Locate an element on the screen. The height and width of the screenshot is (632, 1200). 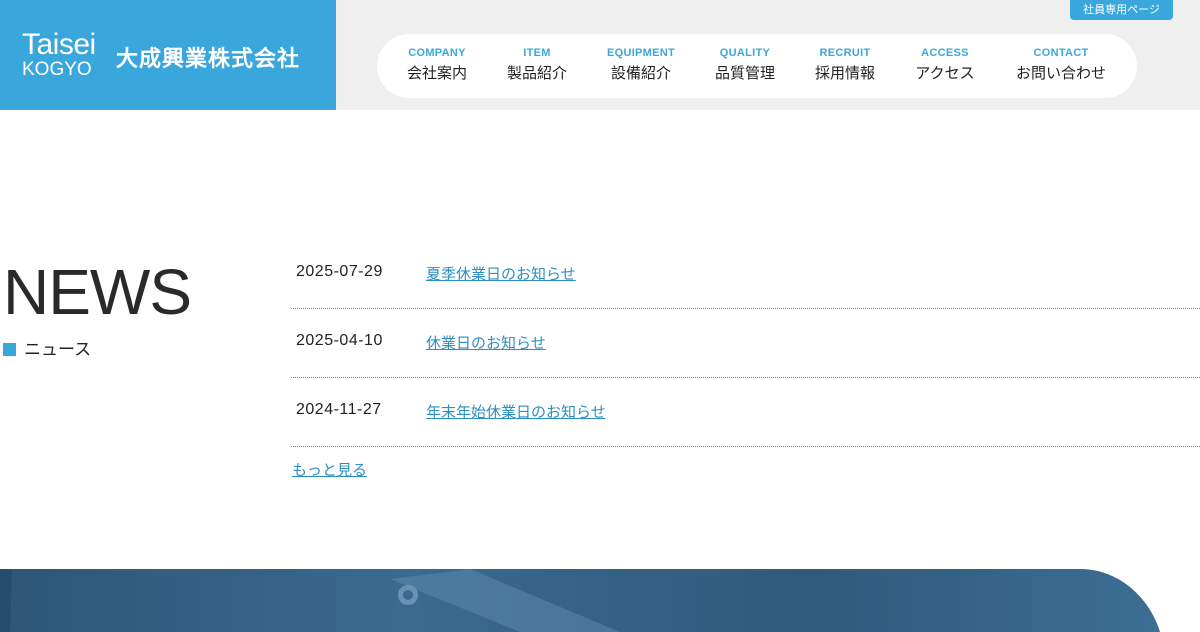
nav-item-jp: お問い合わせ is located at coordinates (1060, 73).